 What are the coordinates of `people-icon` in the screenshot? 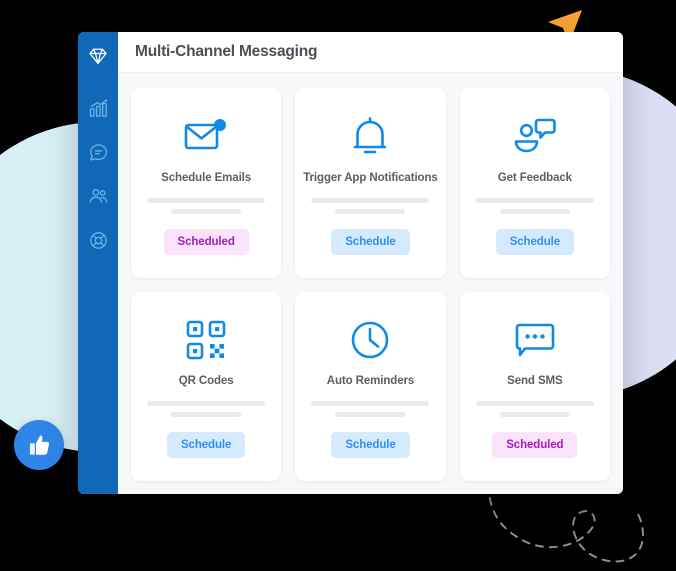 It's located at (98, 195).